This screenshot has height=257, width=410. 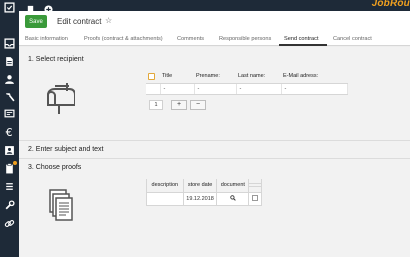 I want to click on column-email: E-Mail adress:, so click(x=314, y=77).